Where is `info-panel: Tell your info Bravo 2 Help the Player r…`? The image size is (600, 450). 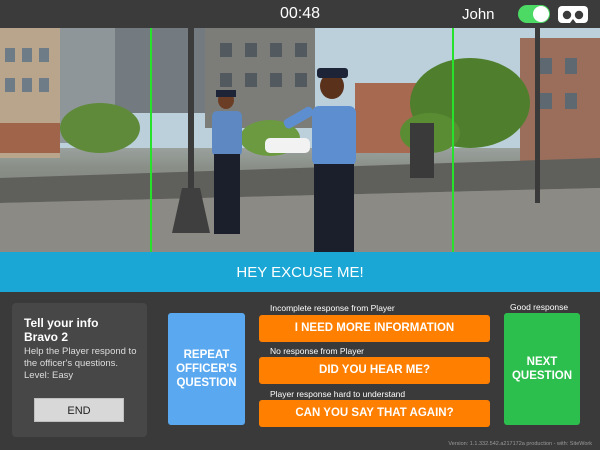
info-panel: Tell your info Bravo 2 Help the Player r… is located at coordinates (79, 370).